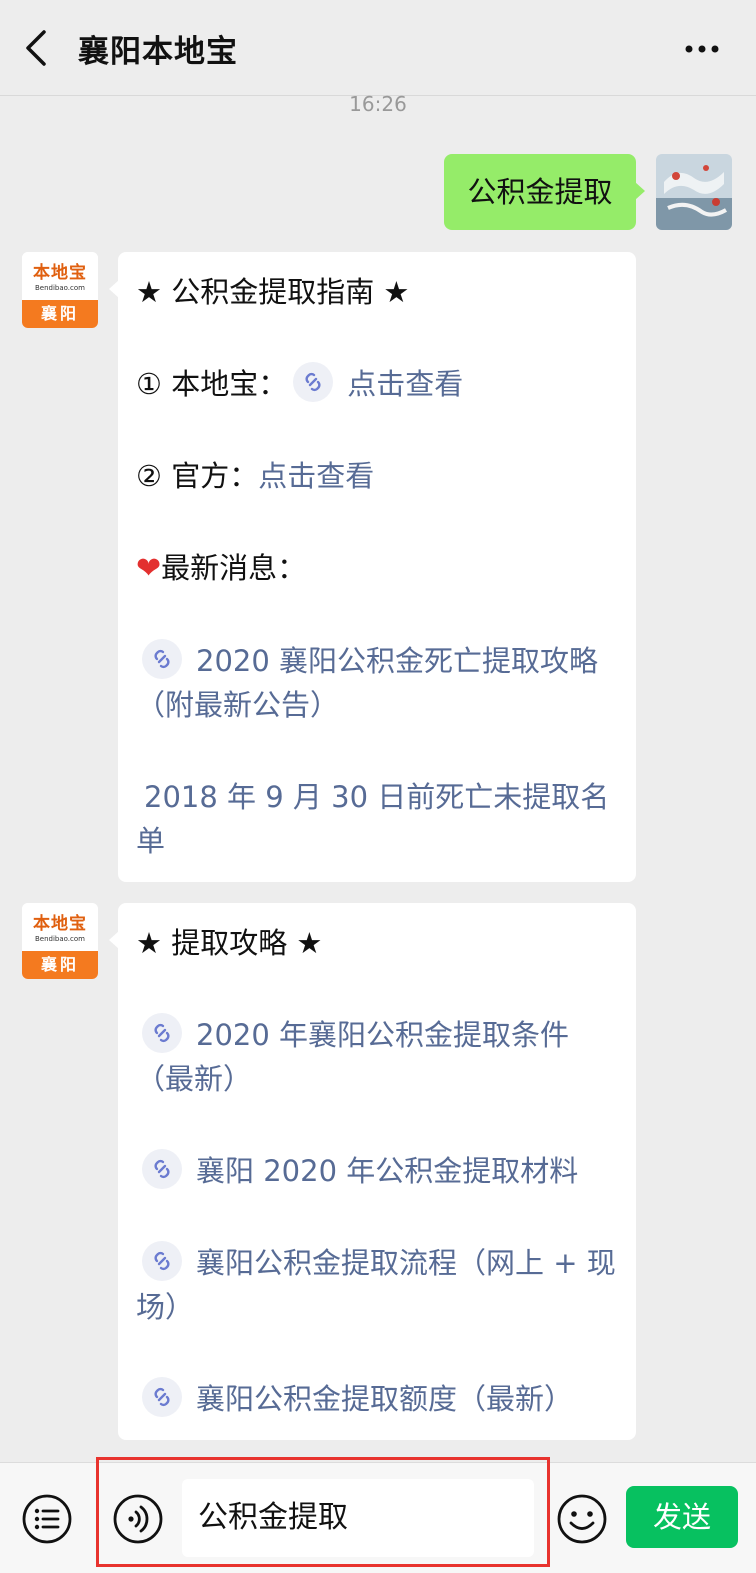 Image resolution: width=756 pixels, height=1573 pixels. What do you see at coordinates (405, 384) in the screenshot?
I see `guide-item-1-link: 点击查看` at bounding box center [405, 384].